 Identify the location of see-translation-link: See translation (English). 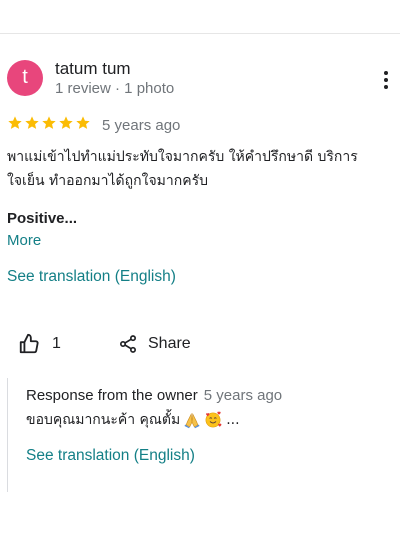
(91, 277).